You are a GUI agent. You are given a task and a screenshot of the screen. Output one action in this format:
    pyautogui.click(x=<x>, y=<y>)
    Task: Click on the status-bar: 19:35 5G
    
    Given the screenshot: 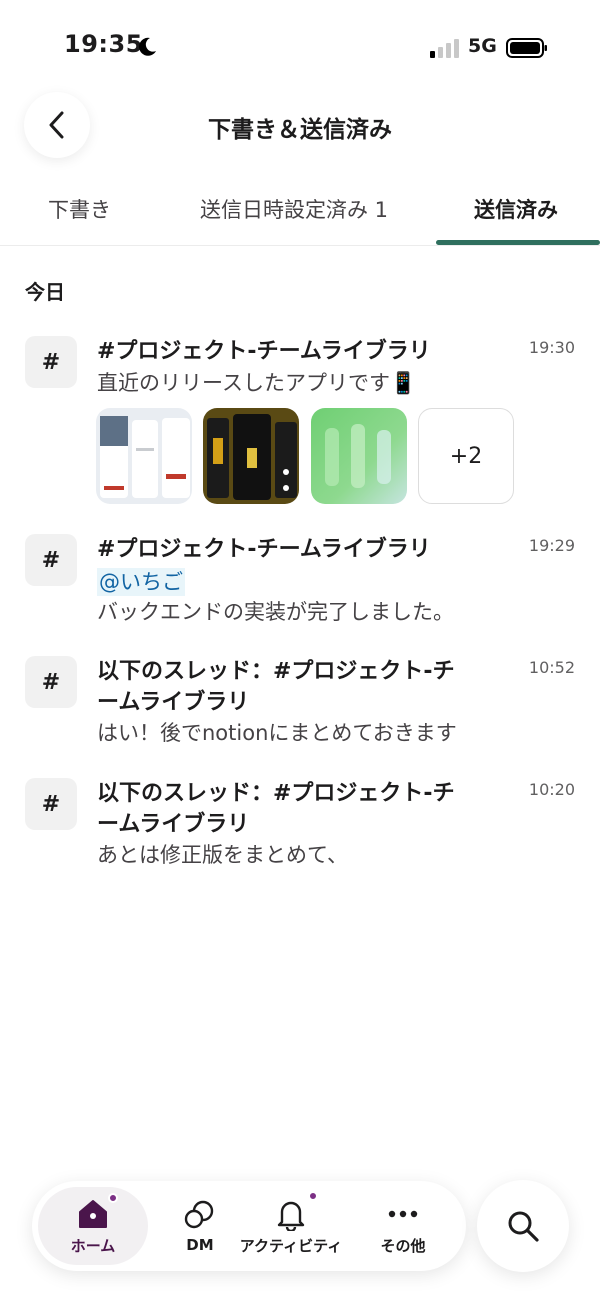 What is the action you would take?
    pyautogui.click(x=300, y=48)
    